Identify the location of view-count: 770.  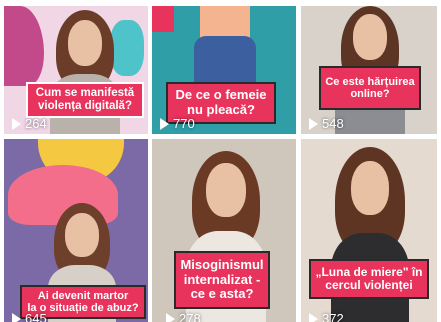
(177, 123).